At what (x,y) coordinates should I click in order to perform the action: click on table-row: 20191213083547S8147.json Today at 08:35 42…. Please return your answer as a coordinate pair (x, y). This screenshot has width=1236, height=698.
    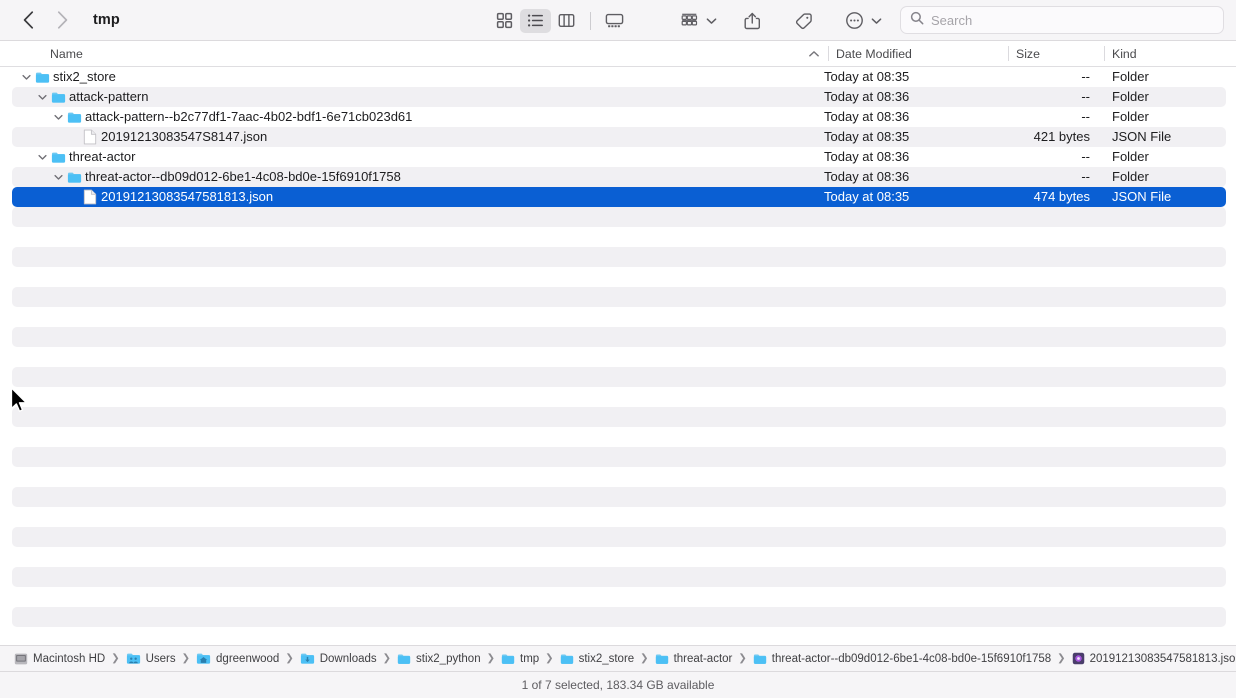
    Looking at the image, I should click on (619, 137).